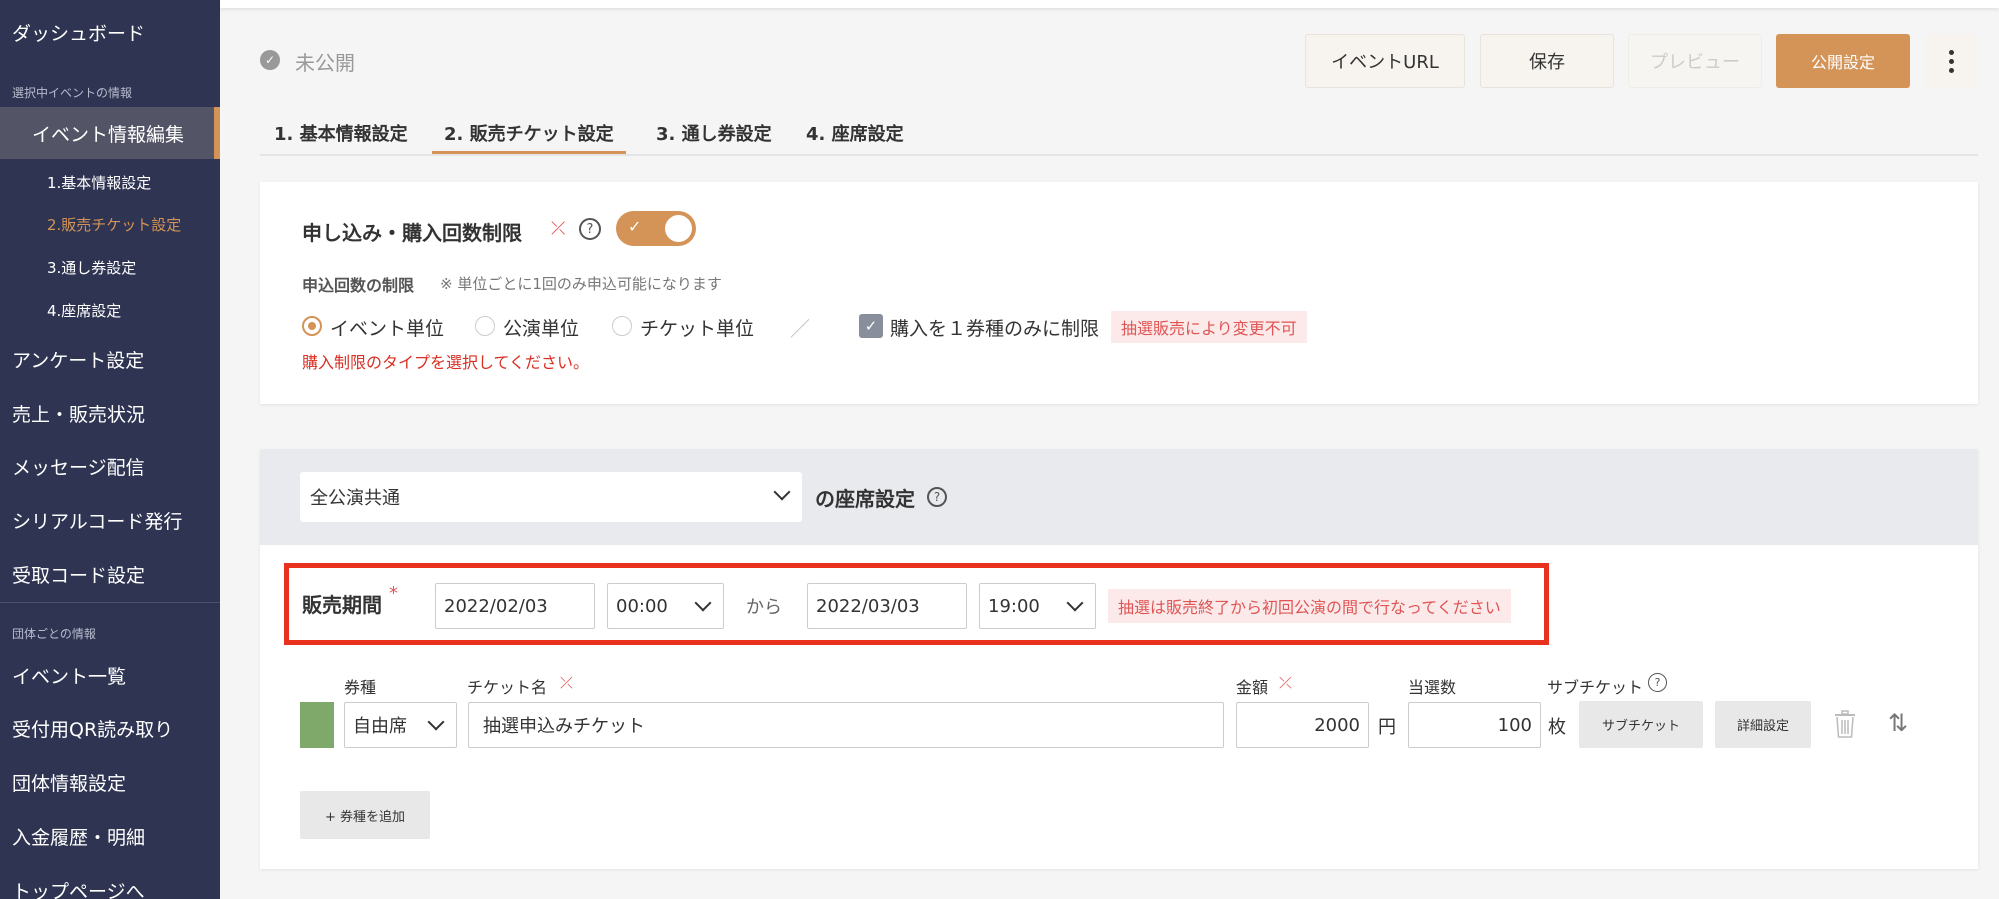 The height and width of the screenshot is (899, 1999). Describe the element at coordinates (1898, 723) in the screenshot. I see `sort-icon: ⇅` at that location.